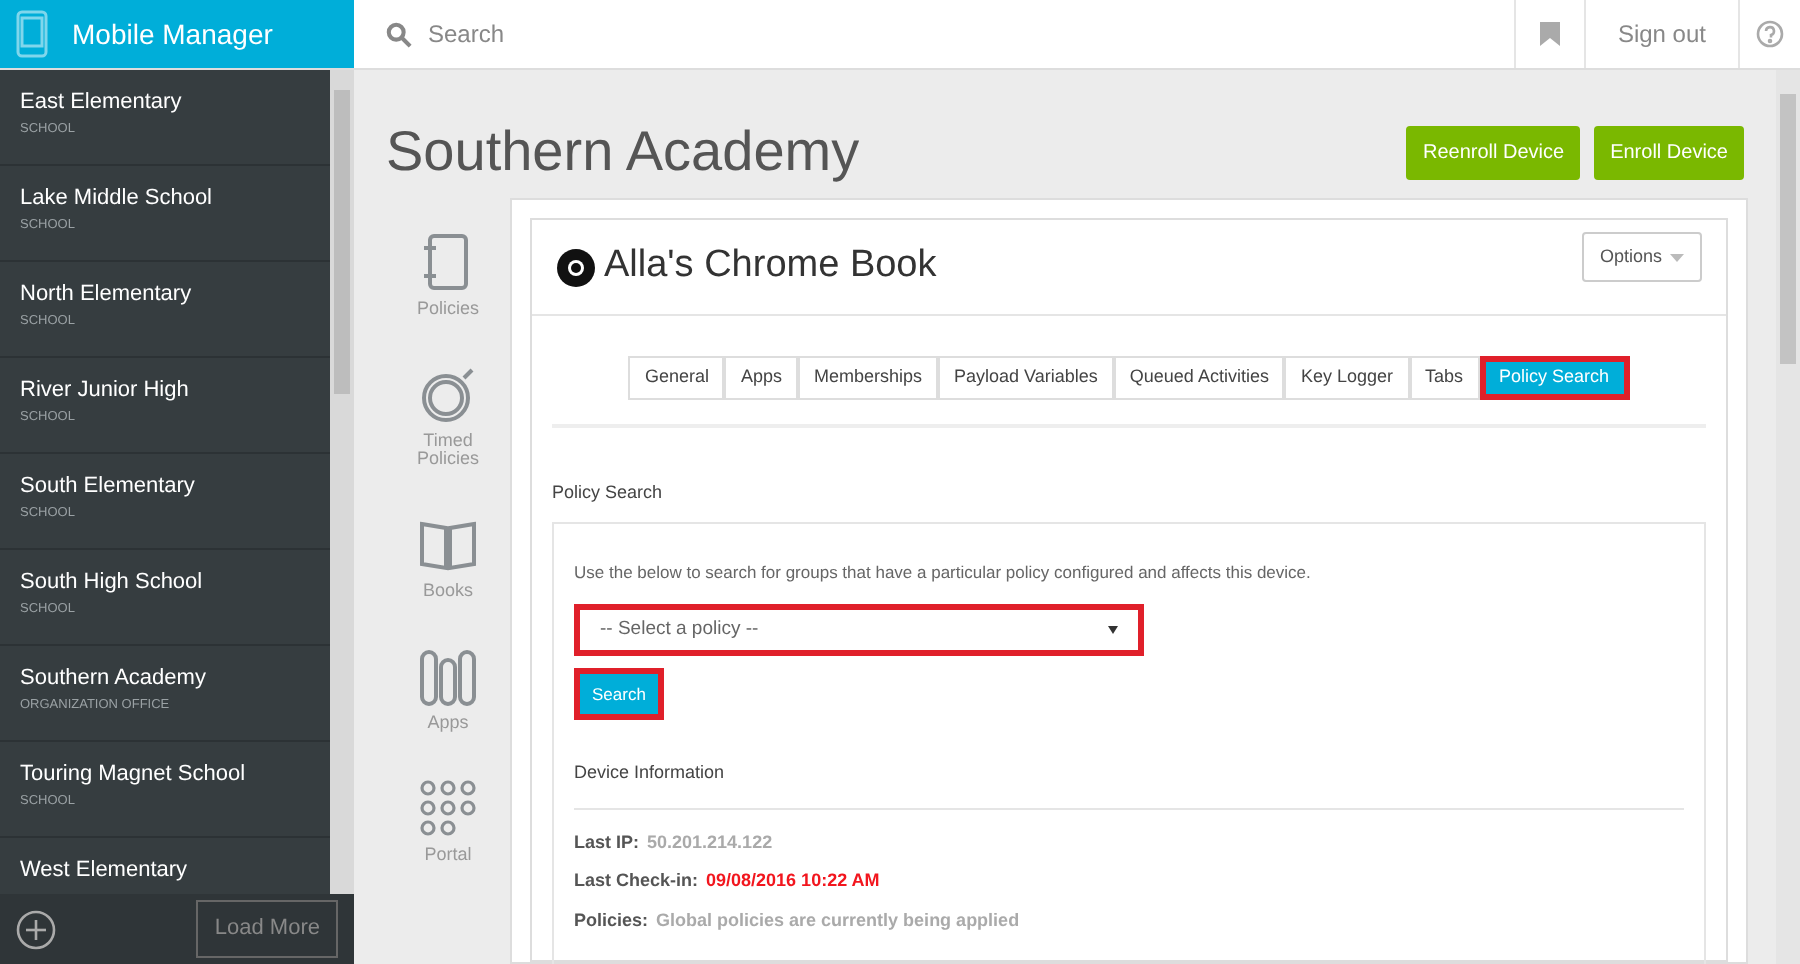  What do you see at coordinates (608, 493) in the screenshot?
I see `section-heading: Policy Search` at bounding box center [608, 493].